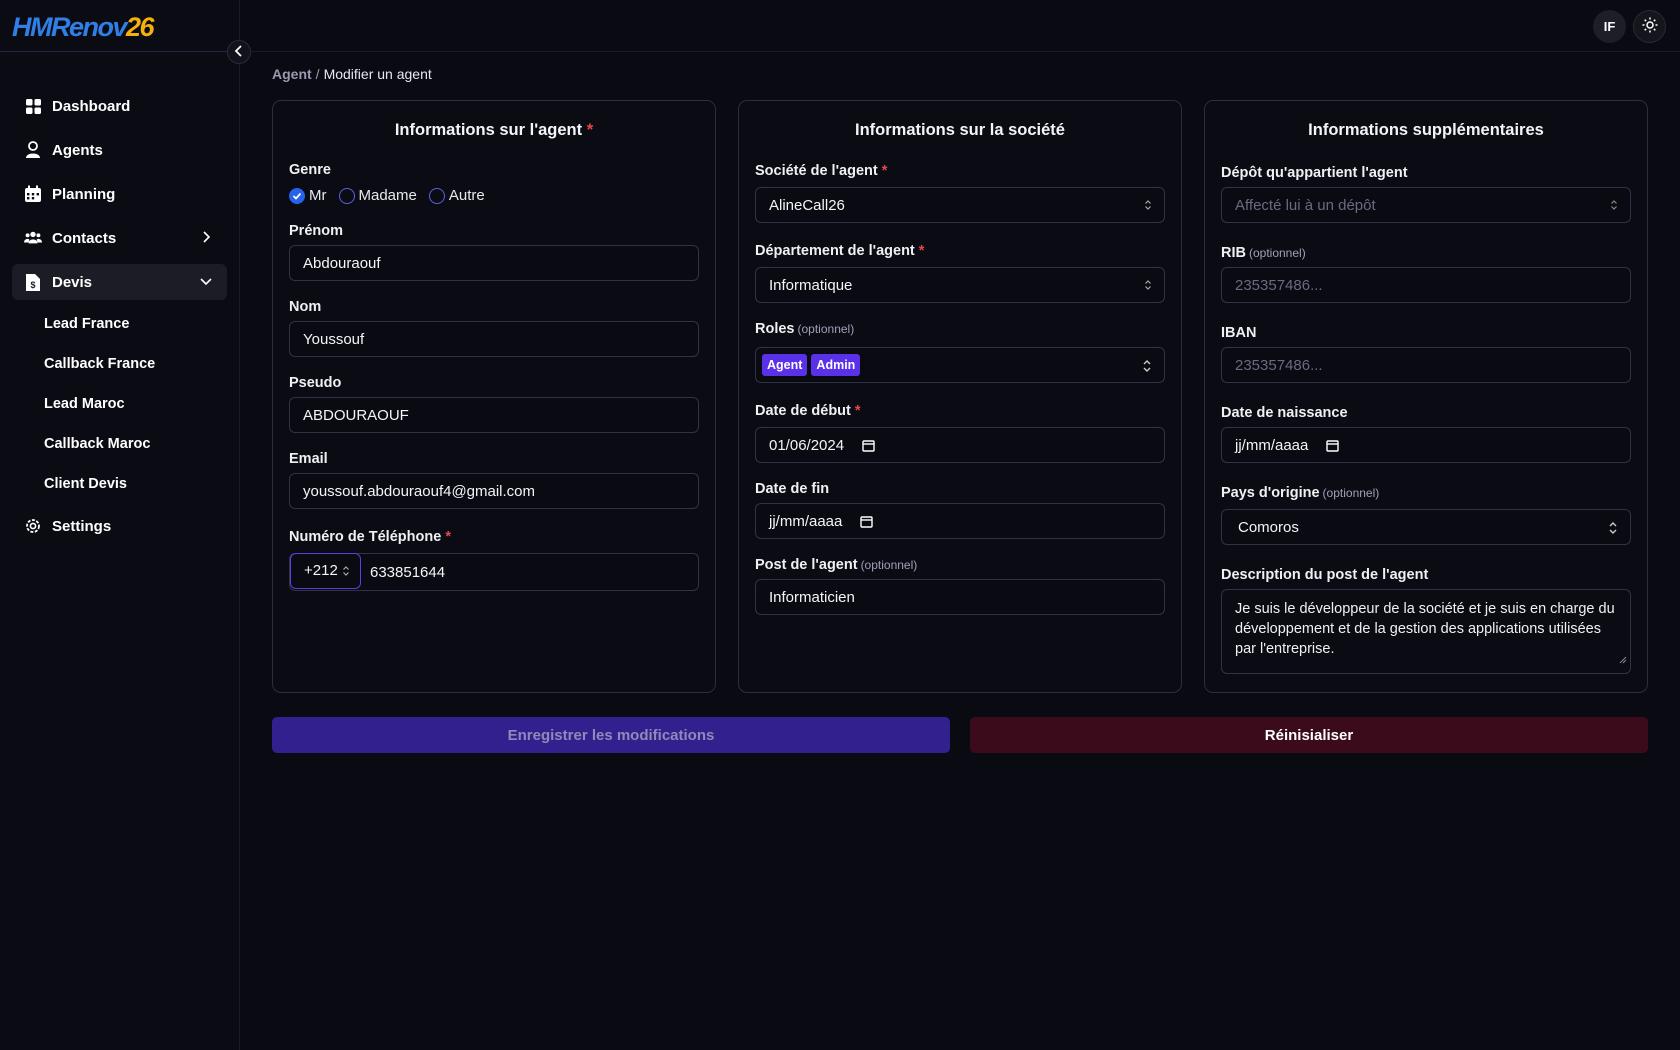 The image size is (1680, 1050). I want to click on description-label: Description du post de l'agent, so click(1325, 575).